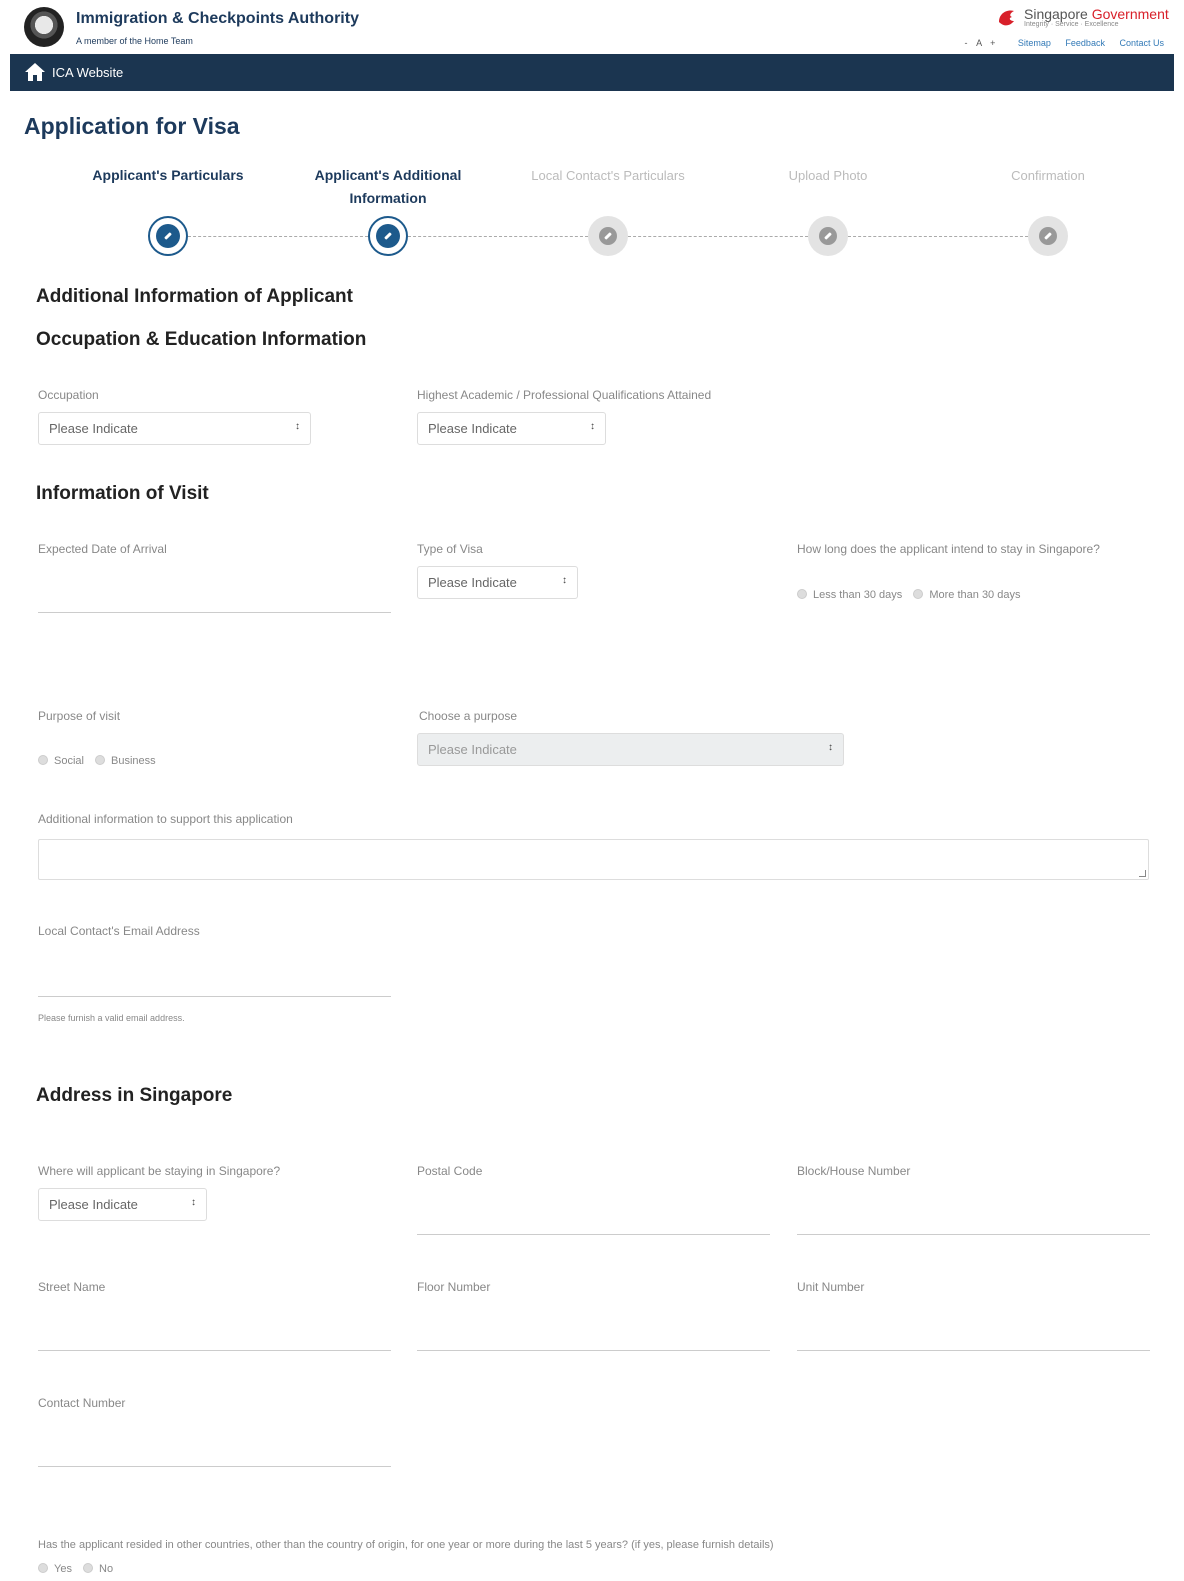 This screenshot has height=1581, width=1184. What do you see at coordinates (133, 761) in the screenshot?
I see `business-label: Business` at bounding box center [133, 761].